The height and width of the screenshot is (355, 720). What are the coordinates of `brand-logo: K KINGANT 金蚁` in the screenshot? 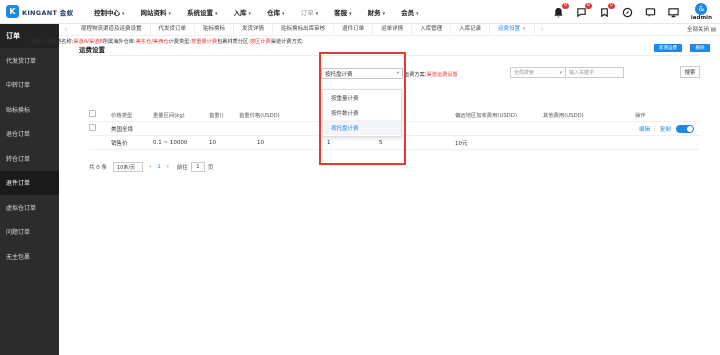 It's located at (40, 11).